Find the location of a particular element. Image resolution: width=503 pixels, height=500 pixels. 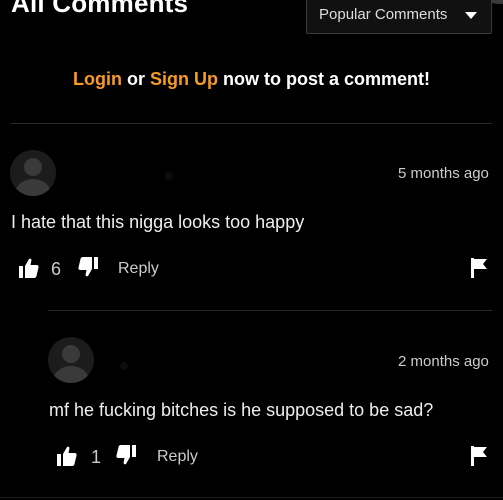

comment-actions: 6 Reply is located at coordinates (256, 269).